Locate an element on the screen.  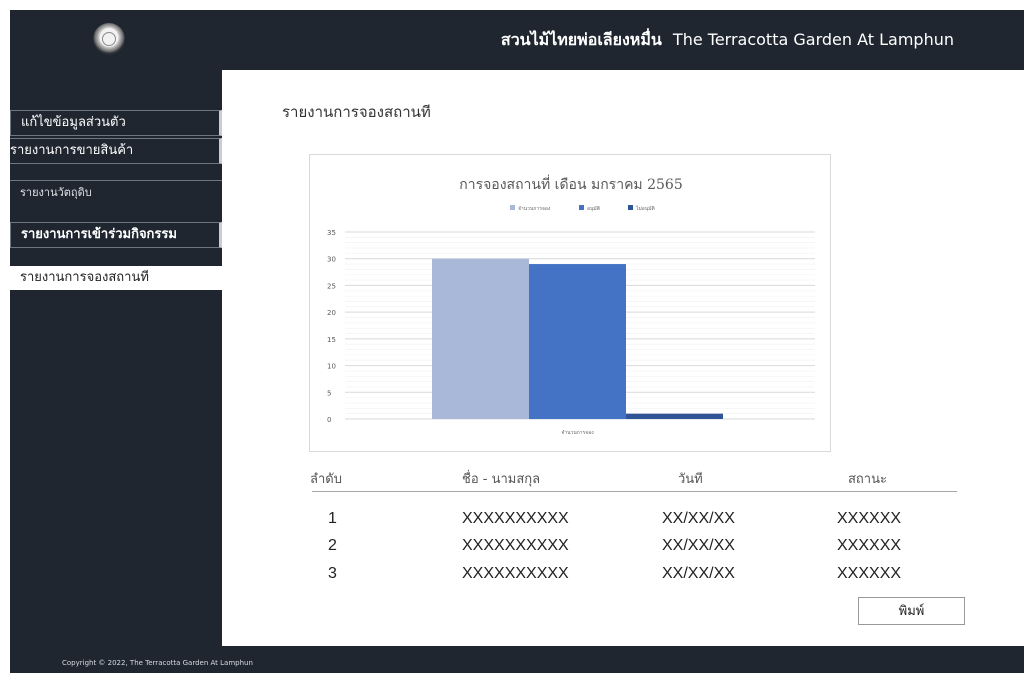
col-header-status: สถานะ is located at coordinates (867, 479).